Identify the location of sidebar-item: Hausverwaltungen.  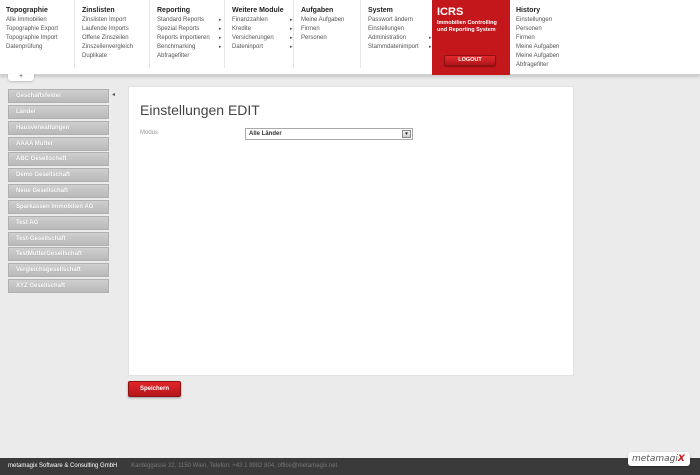
(58, 127).